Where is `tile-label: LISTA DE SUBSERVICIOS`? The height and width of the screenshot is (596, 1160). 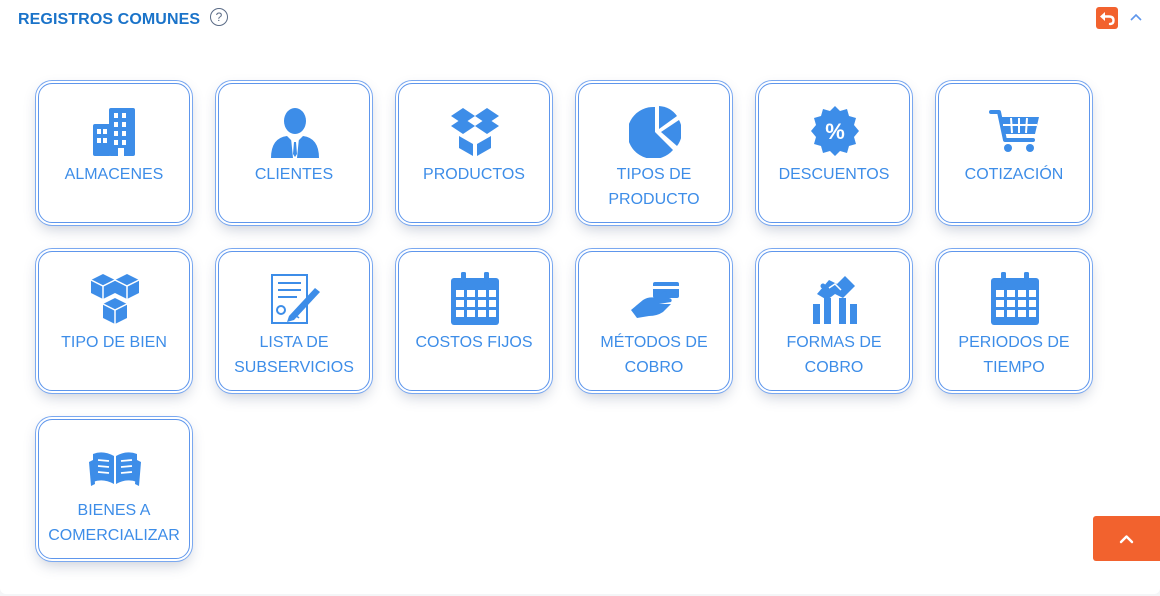
tile-label: LISTA DE SUBSERVICIOS is located at coordinates (294, 355).